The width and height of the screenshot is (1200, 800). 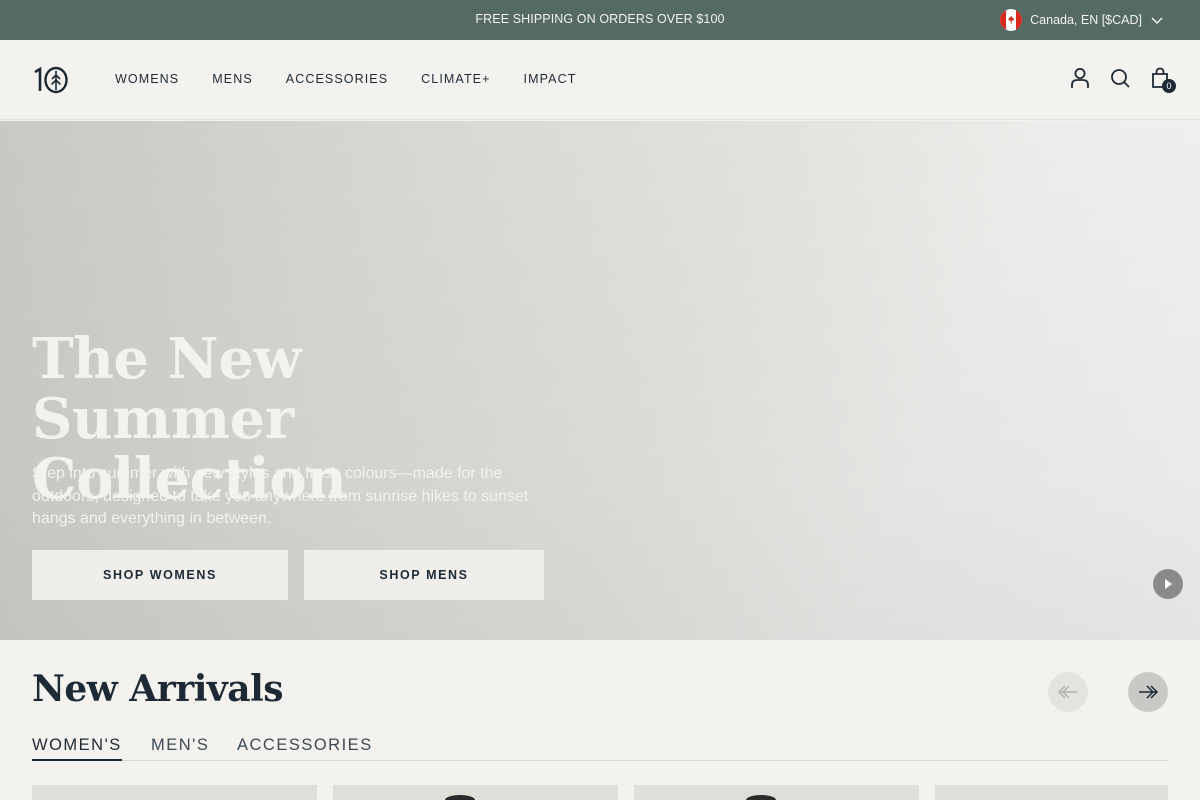 I want to click on nav-accessories: ACCESSORIES, so click(x=337, y=79).